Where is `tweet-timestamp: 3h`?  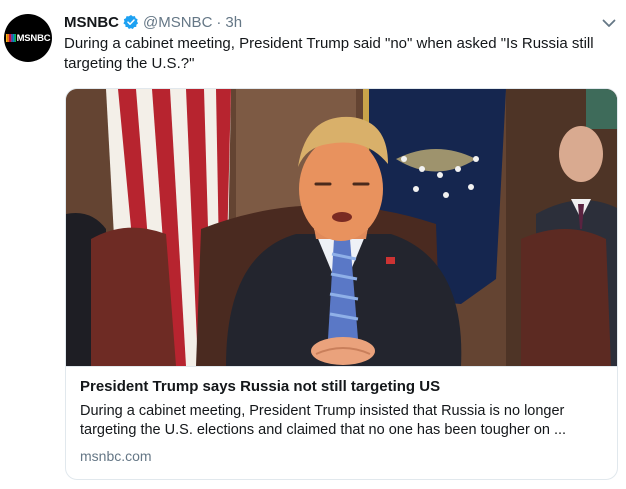 tweet-timestamp: 3h is located at coordinates (233, 22).